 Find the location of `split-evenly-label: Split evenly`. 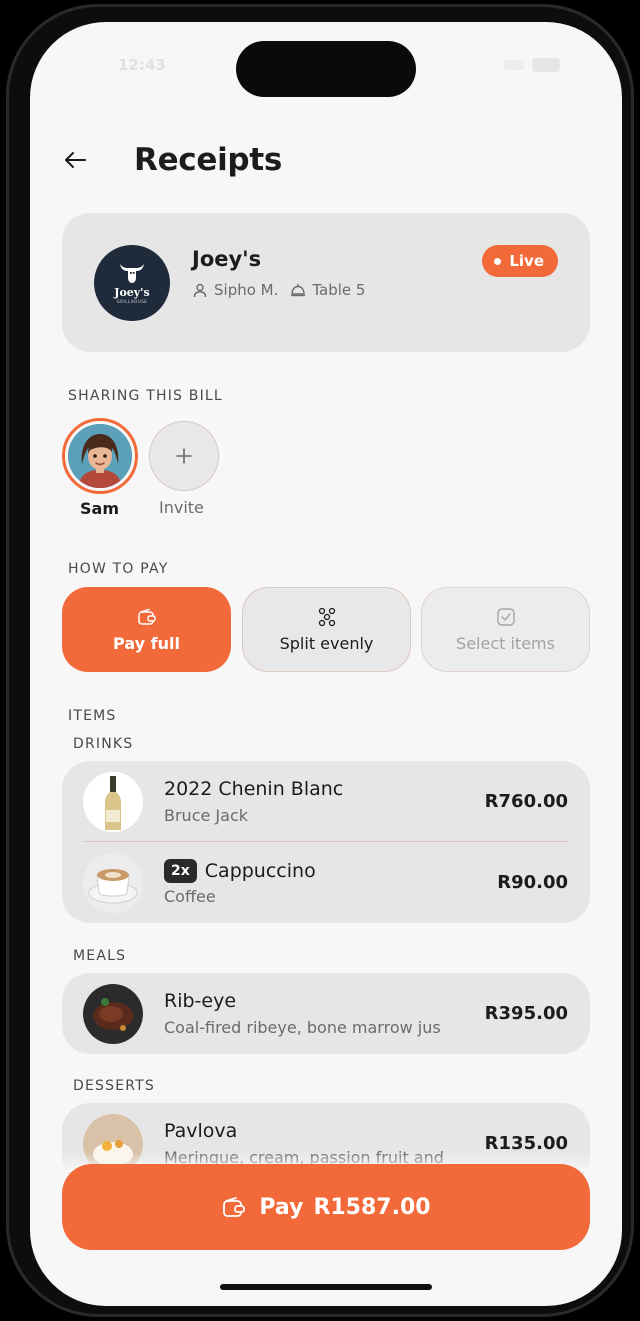

split-evenly-label: Split evenly is located at coordinates (326, 643).